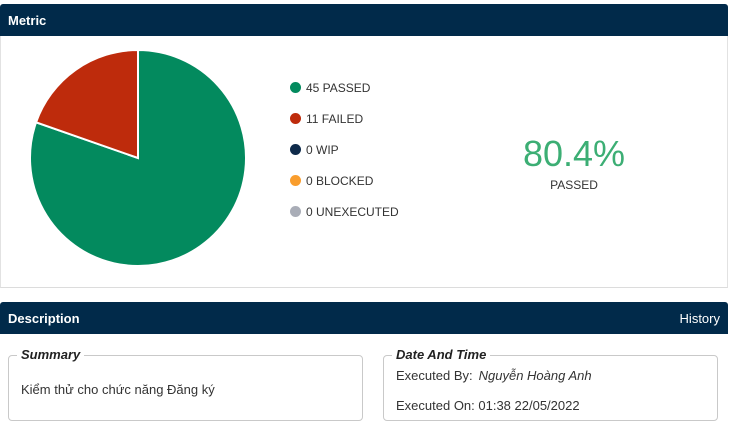 The image size is (732, 432). Describe the element at coordinates (340, 180) in the screenshot. I see `legend-label: 0 BLOCKED` at that location.